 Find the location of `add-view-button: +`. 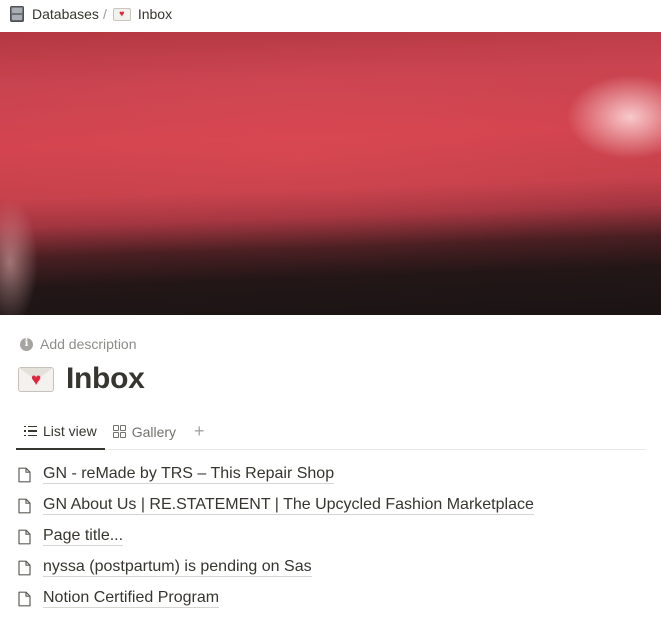

add-view-button: + is located at coordinates (199, 432).